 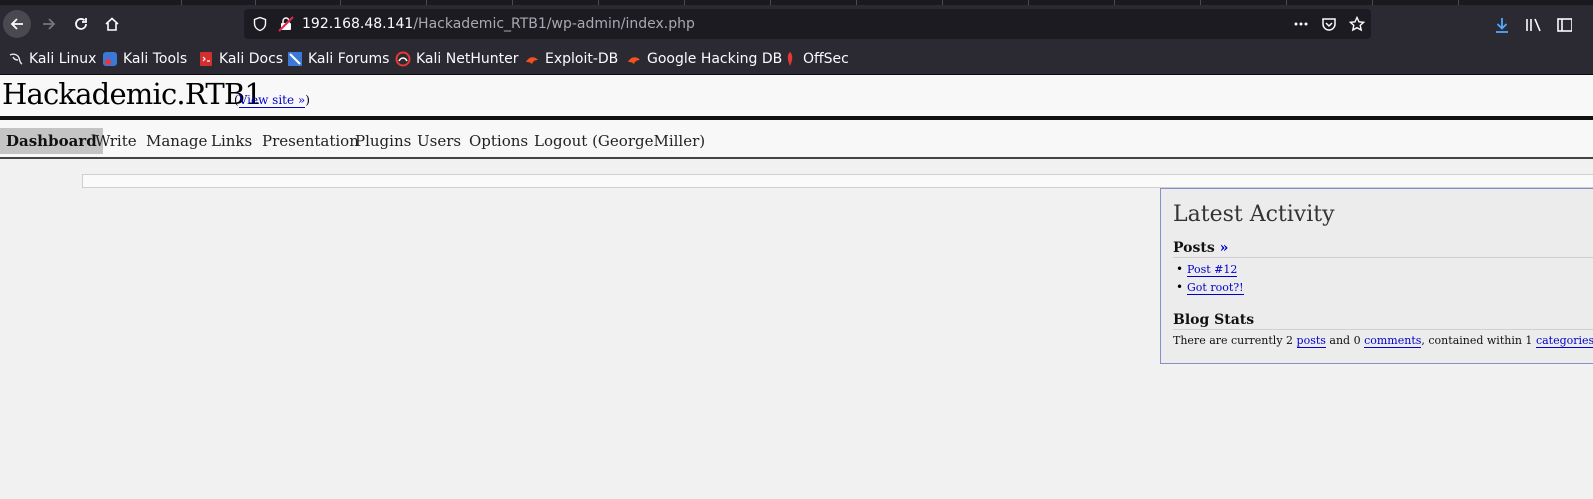 What do you see at coordinates (1564, 25) in the screenshot?
I see `sidebar-icon` at bounding box center [1564, 25].